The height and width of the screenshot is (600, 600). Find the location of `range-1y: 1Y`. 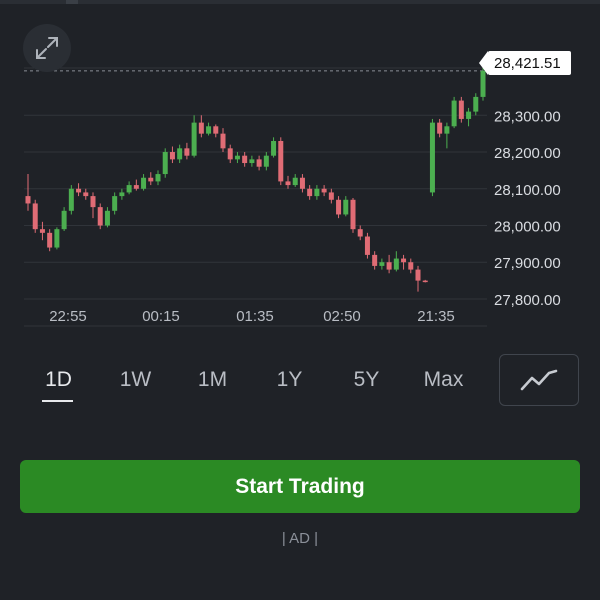

range-1y: 1Y is located at coordinates (289, 380).